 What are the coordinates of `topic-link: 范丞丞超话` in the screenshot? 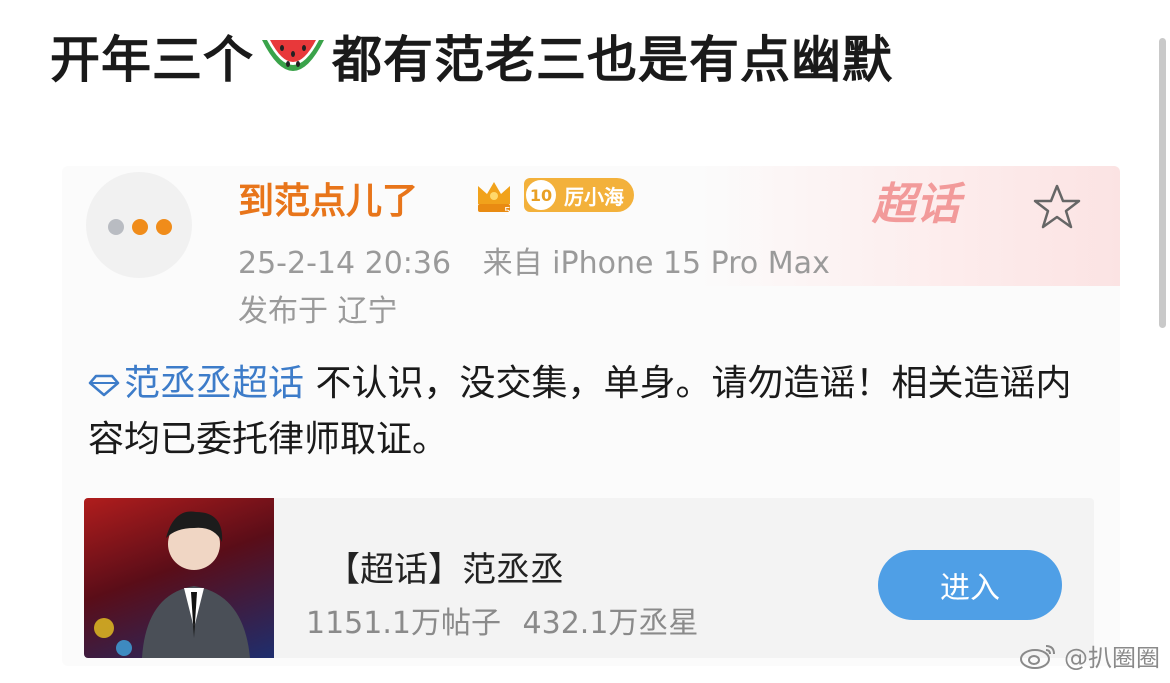 It's located at (201, 383).